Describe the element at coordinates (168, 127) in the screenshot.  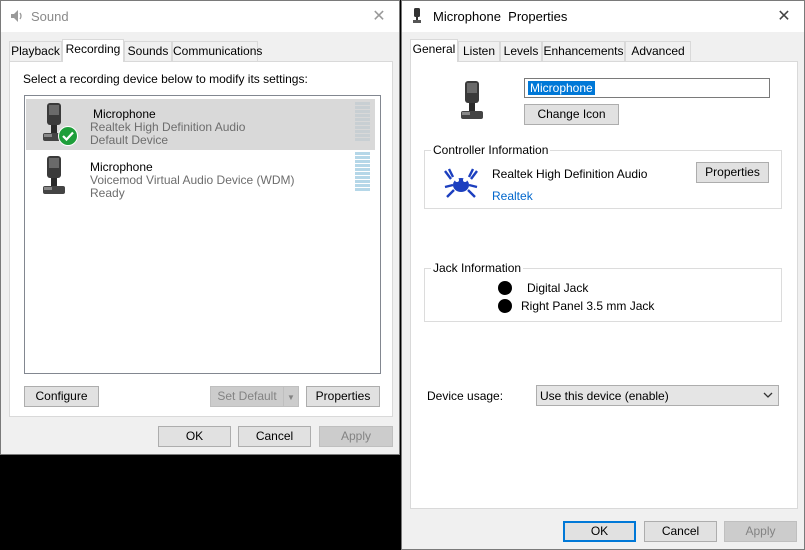
I see `device-driver: Realtek High Definition Audio` at that location.